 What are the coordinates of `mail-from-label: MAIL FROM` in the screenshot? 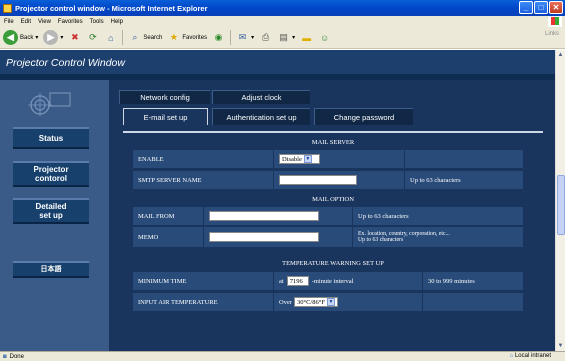 It's located at (156, 216).